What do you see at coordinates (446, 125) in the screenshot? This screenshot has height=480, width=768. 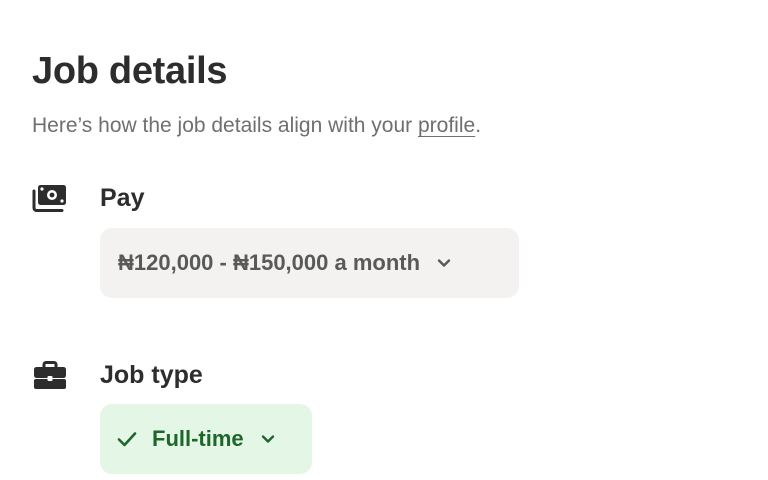 I see `profile-link: profile` at bounding box center [446, 125].